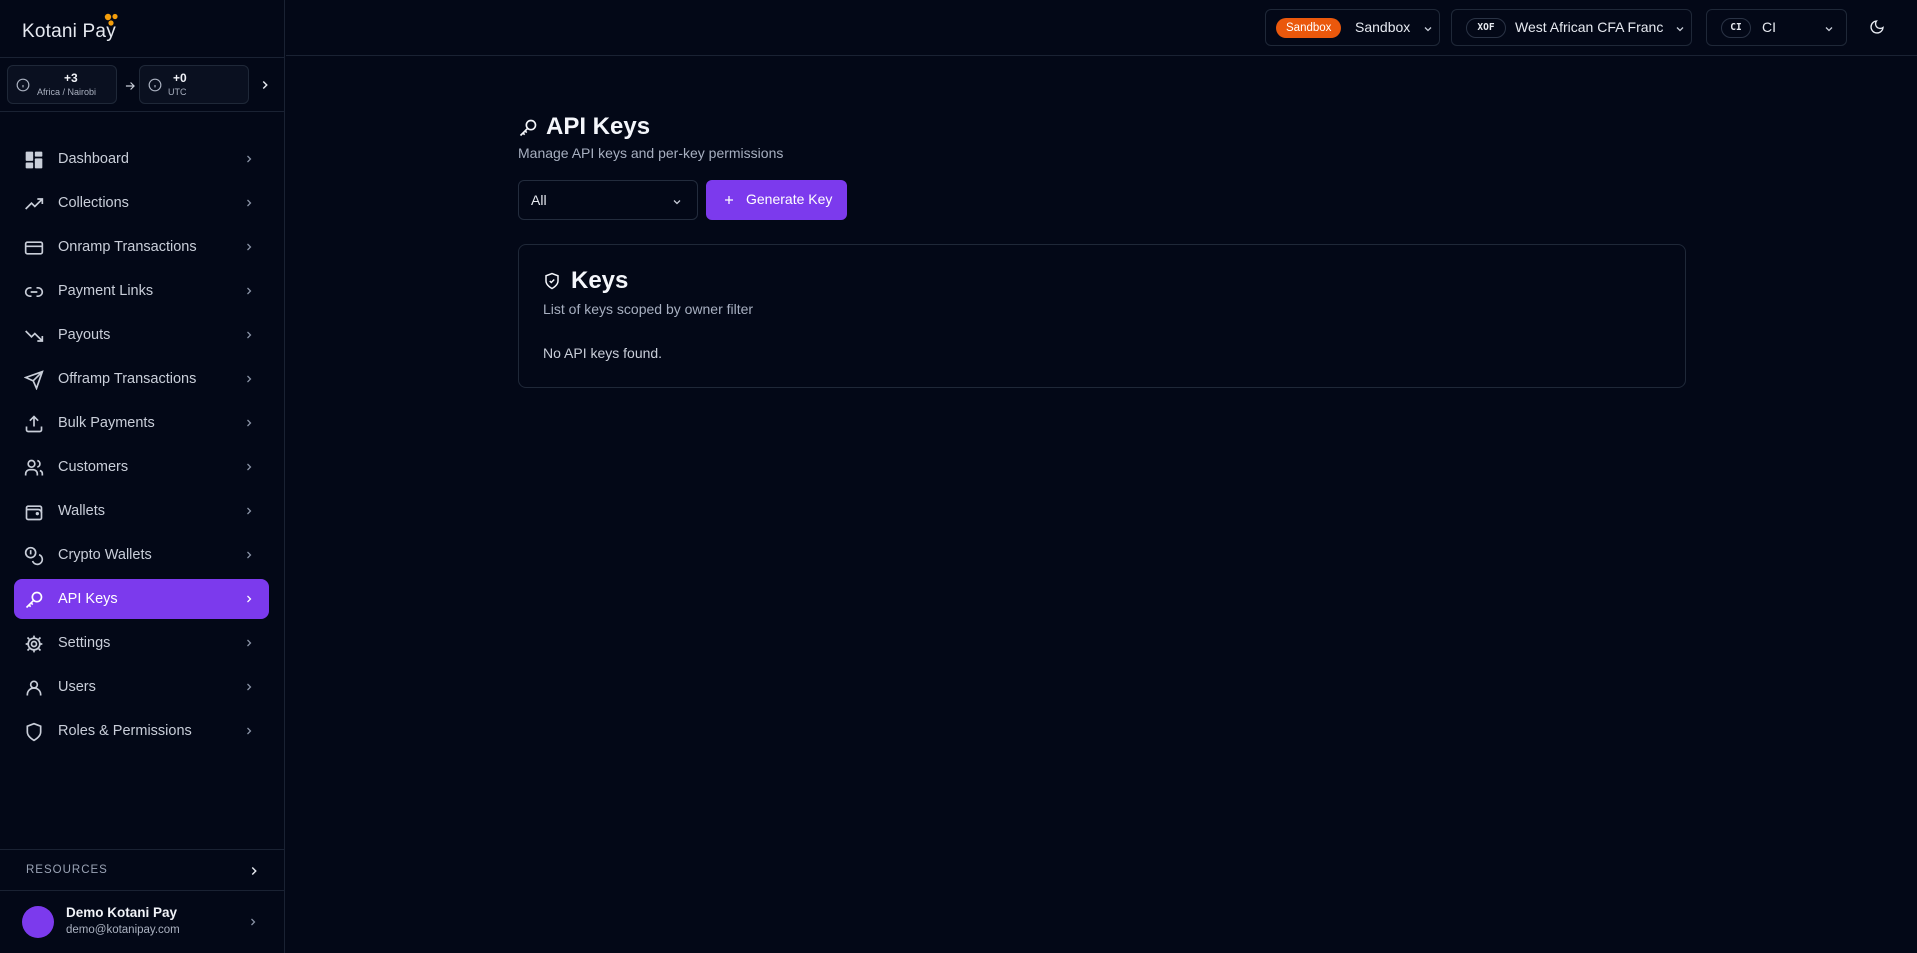 Image resolution: width=1917 pixels, height=953 pixels. I want to click on country-value: CI, so click(1769, 27).